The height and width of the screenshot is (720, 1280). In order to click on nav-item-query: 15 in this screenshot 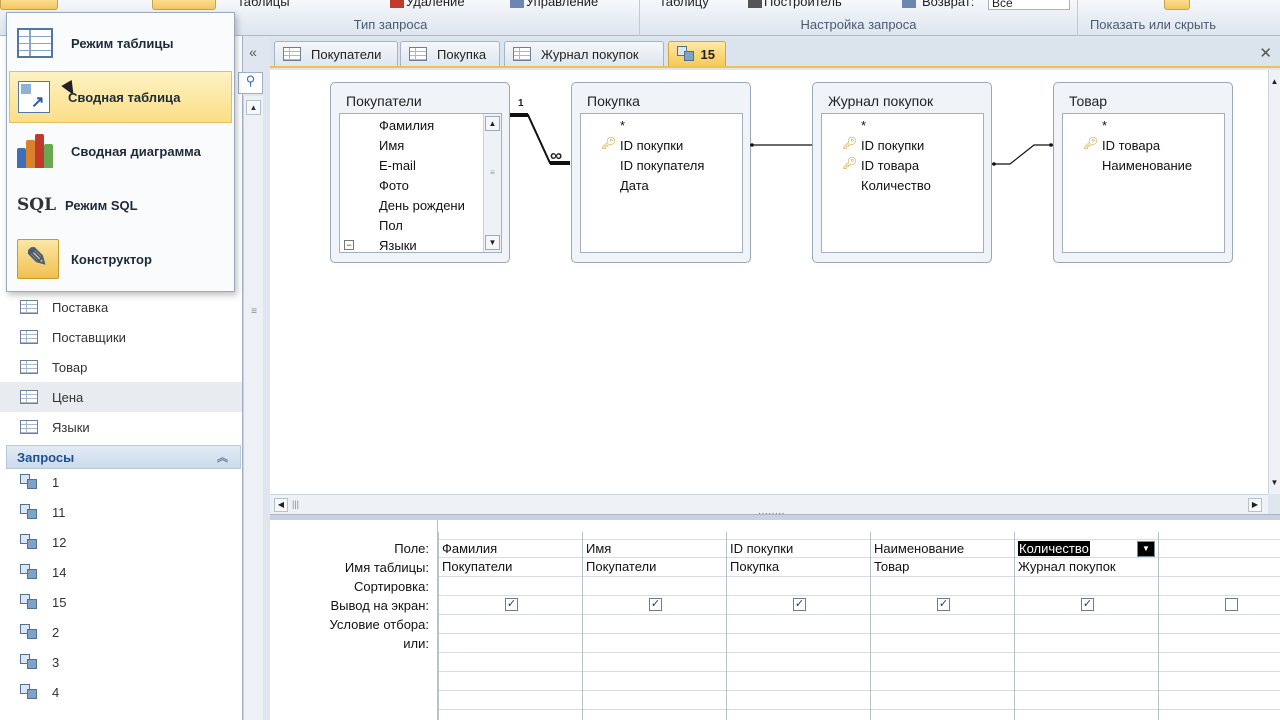, I will do `click(121, 602)`.